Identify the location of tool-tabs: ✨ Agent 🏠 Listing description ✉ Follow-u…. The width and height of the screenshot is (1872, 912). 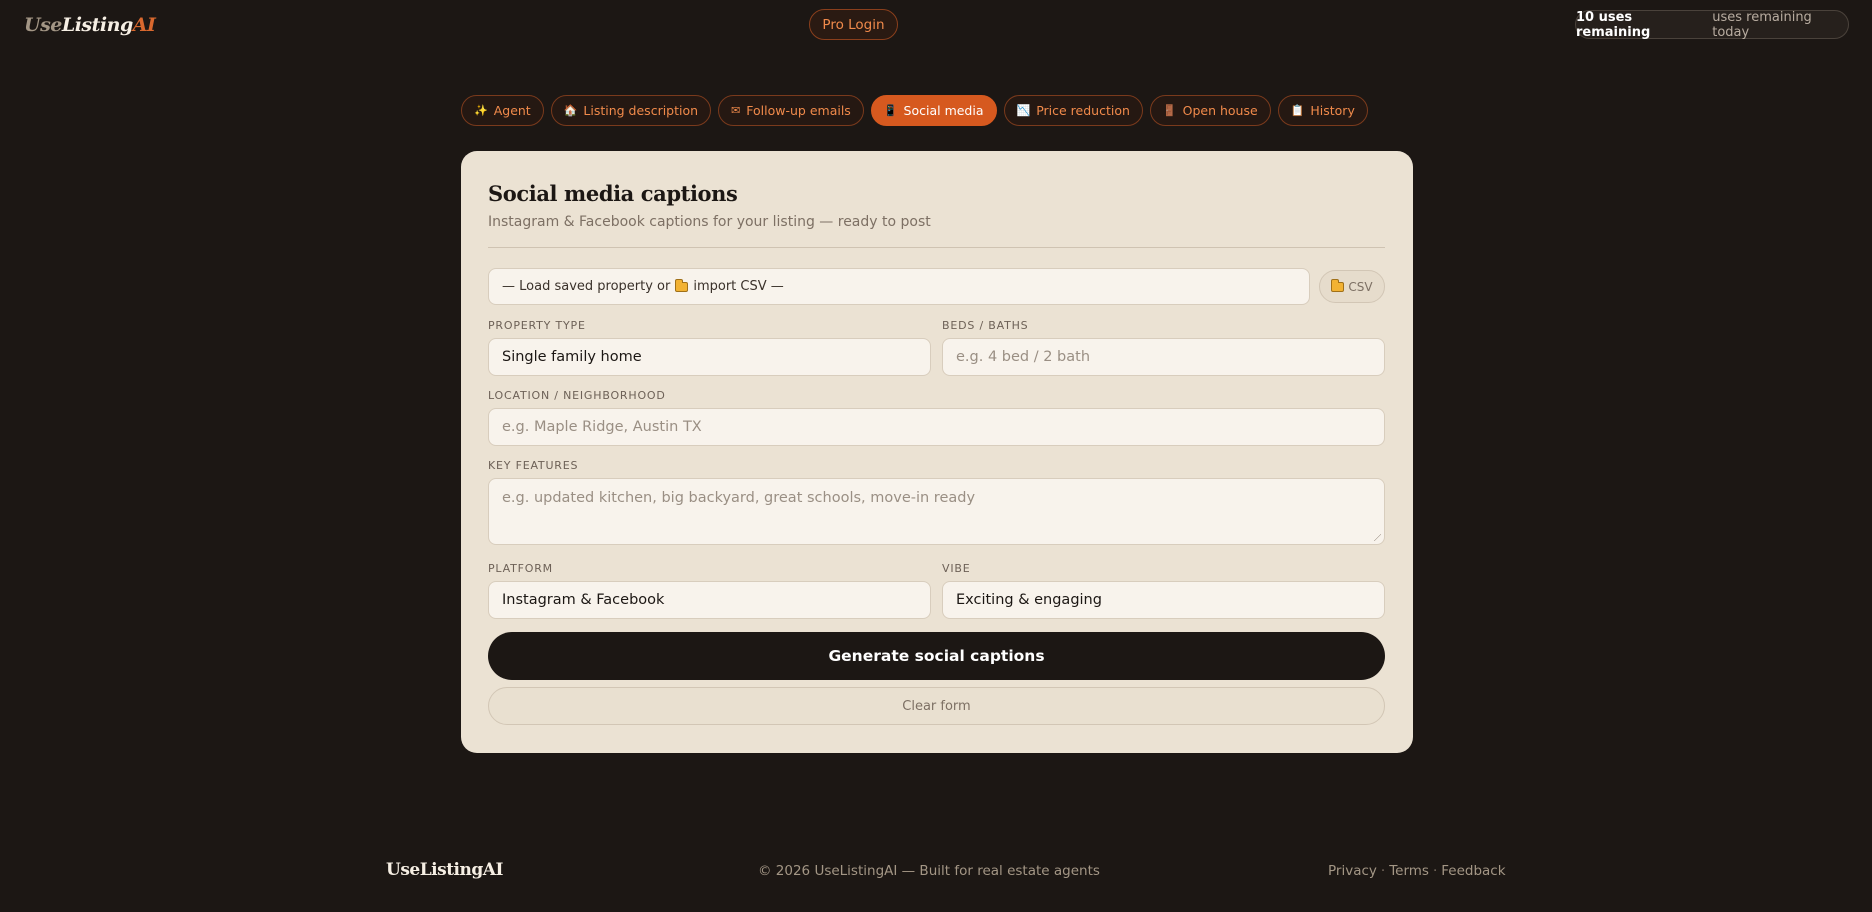
(914, 111).